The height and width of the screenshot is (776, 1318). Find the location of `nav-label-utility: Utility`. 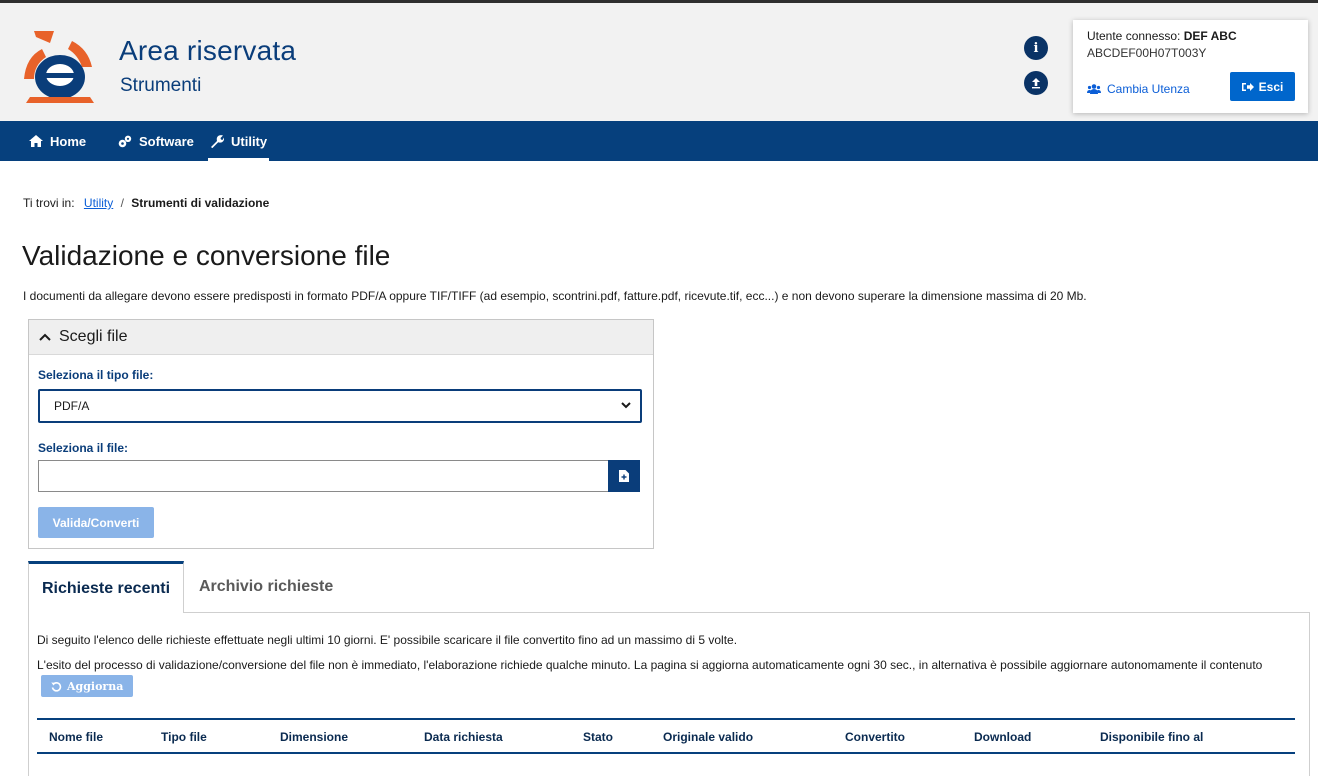

nav-label-utility: Utility is located at coordinates (249, 141).